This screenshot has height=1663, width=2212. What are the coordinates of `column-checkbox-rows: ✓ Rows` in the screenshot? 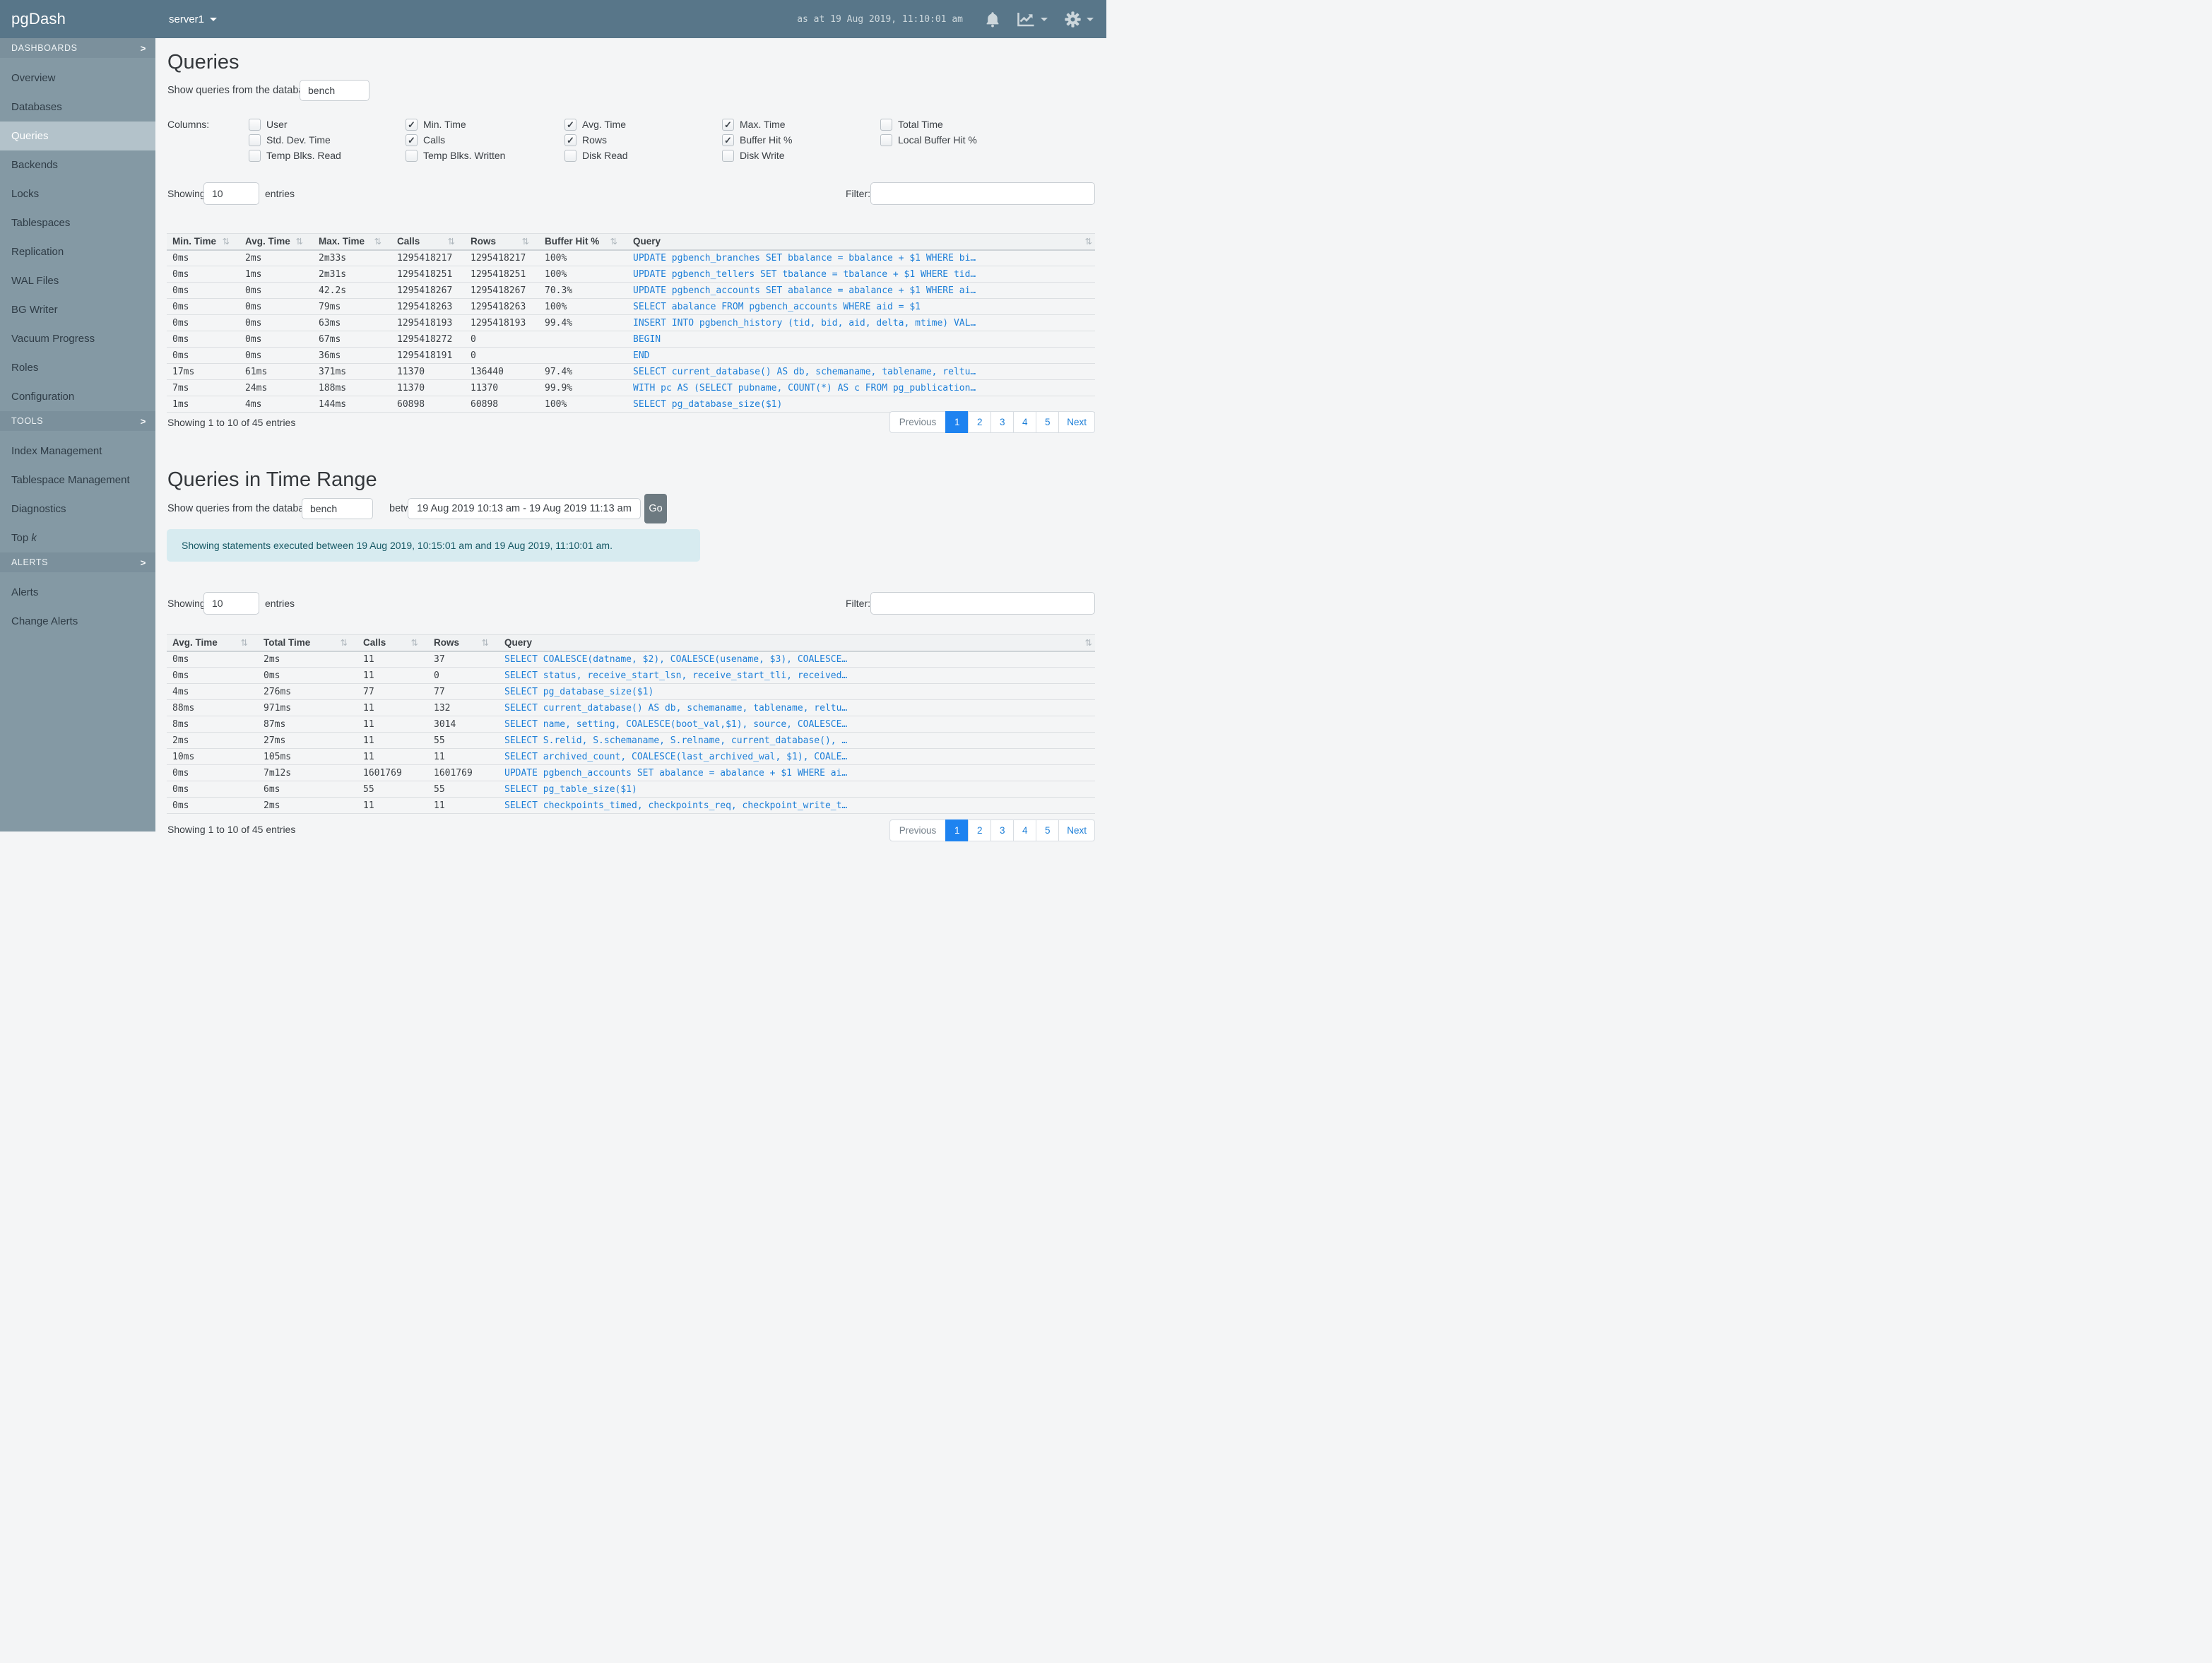 It's located at (642, 140).